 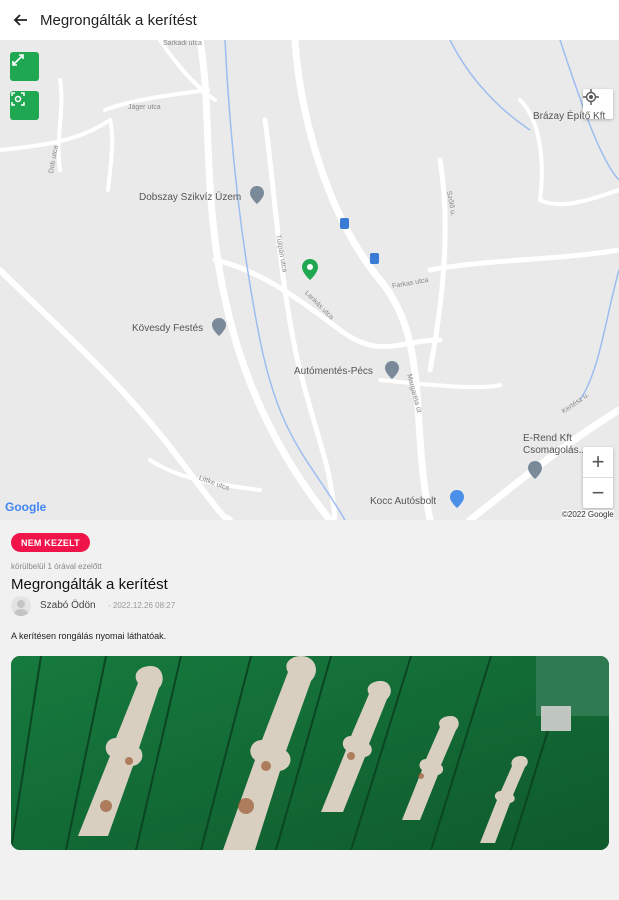 I want to click on street-label: Sarkadi utca, so click(x=182, y=43).